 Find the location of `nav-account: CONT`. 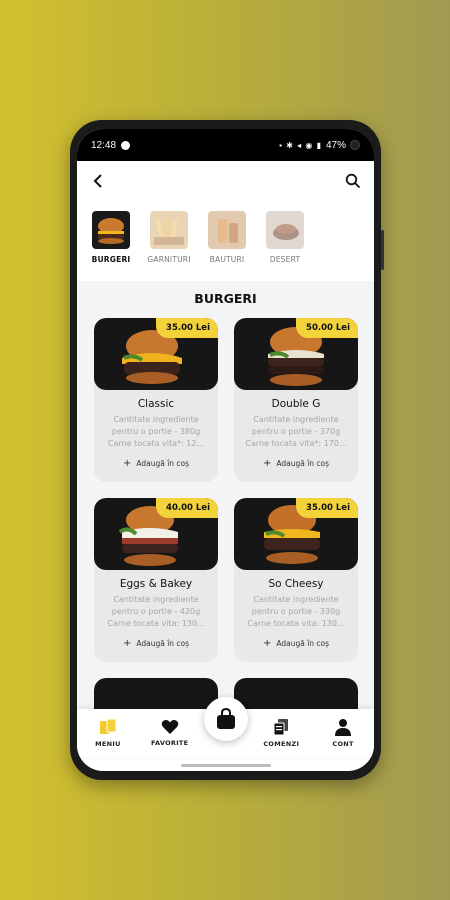

nav-account: CONT is located at coordinates (343, 733).